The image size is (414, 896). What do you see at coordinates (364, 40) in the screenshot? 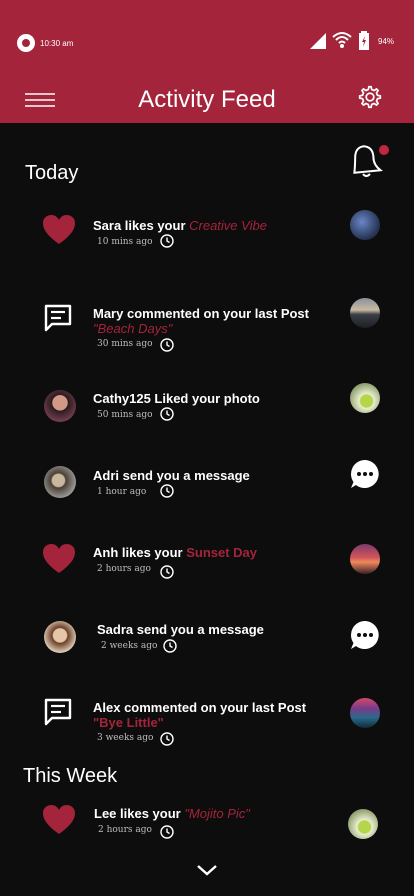
I see `battery-icon` at bounding box center [364, 40].